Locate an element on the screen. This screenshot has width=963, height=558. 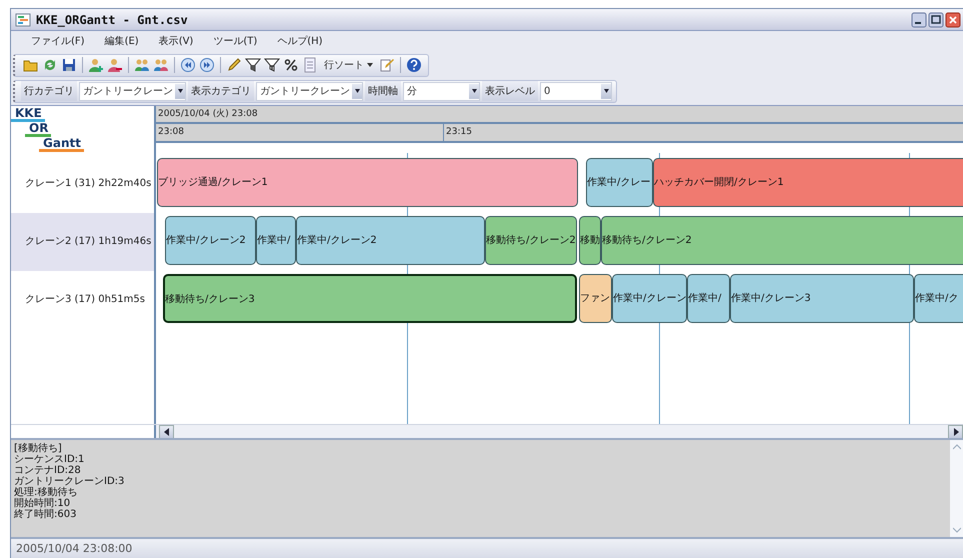
save-icon is located at coordinates (69, 65).